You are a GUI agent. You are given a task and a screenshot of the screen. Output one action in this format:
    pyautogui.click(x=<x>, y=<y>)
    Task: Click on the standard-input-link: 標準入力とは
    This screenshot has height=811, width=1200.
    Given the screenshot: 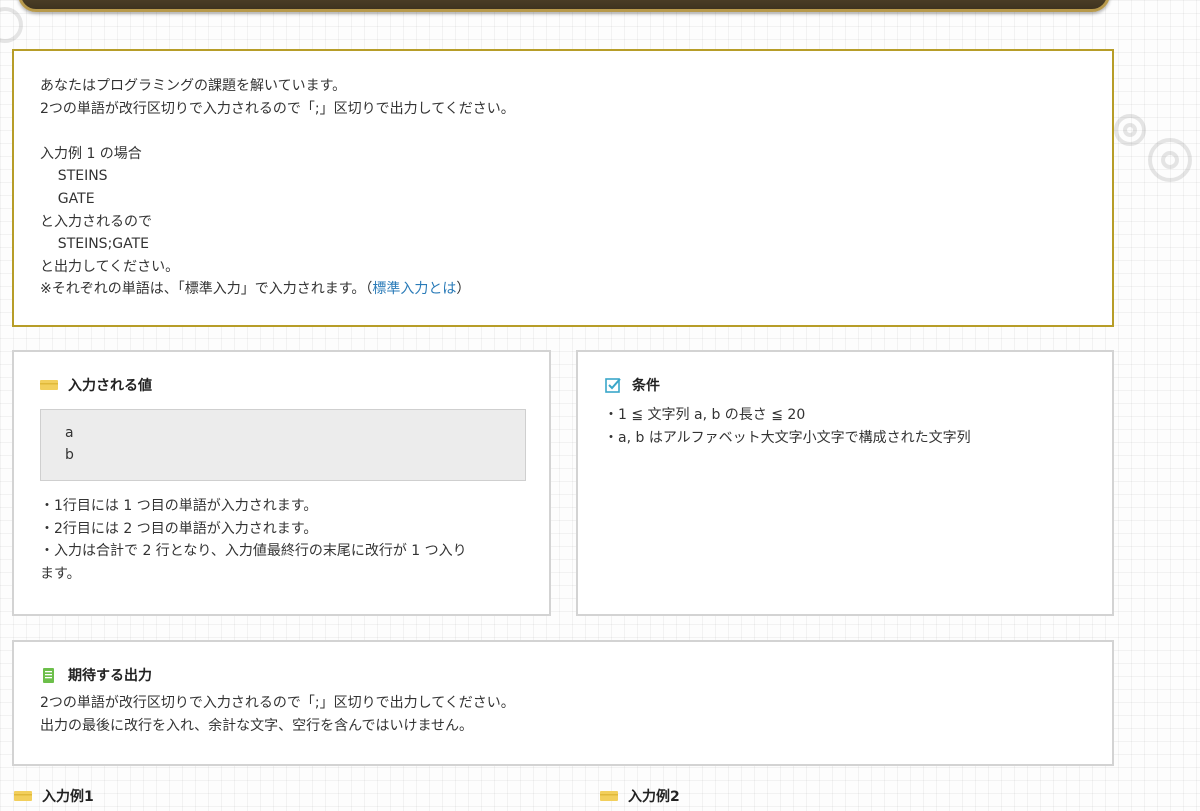 What is the action you would take?
    pyautogui.click(x=414, y=289)
    